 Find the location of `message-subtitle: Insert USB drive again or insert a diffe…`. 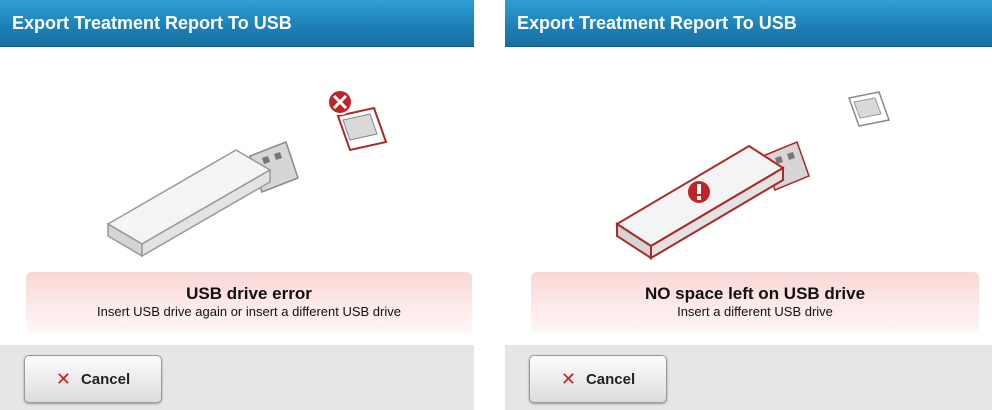

message-subtitle: Insert USB drive again or insert a diffe… is located at coordinates (249, 311).